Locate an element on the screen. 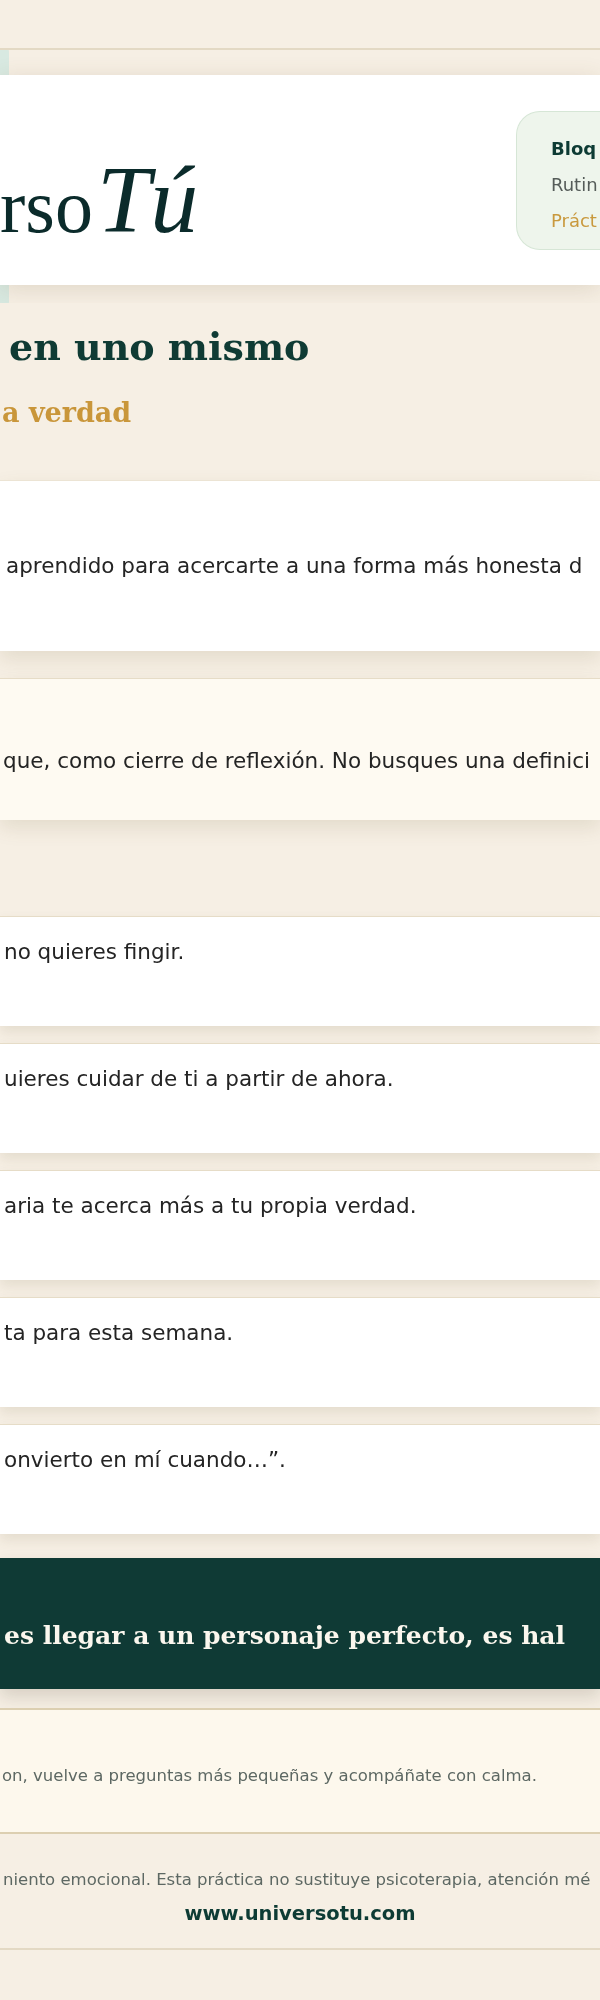 The height and width of the screenshot is (2000, 600). quote-text: es llegar a un personaje perfecto, es hal is located at coordinates (285, 1636).